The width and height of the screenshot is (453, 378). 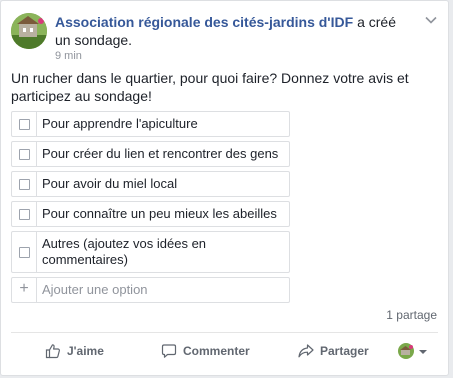 I want to click on comment-button: Commenter, so click(x=216, y=351).